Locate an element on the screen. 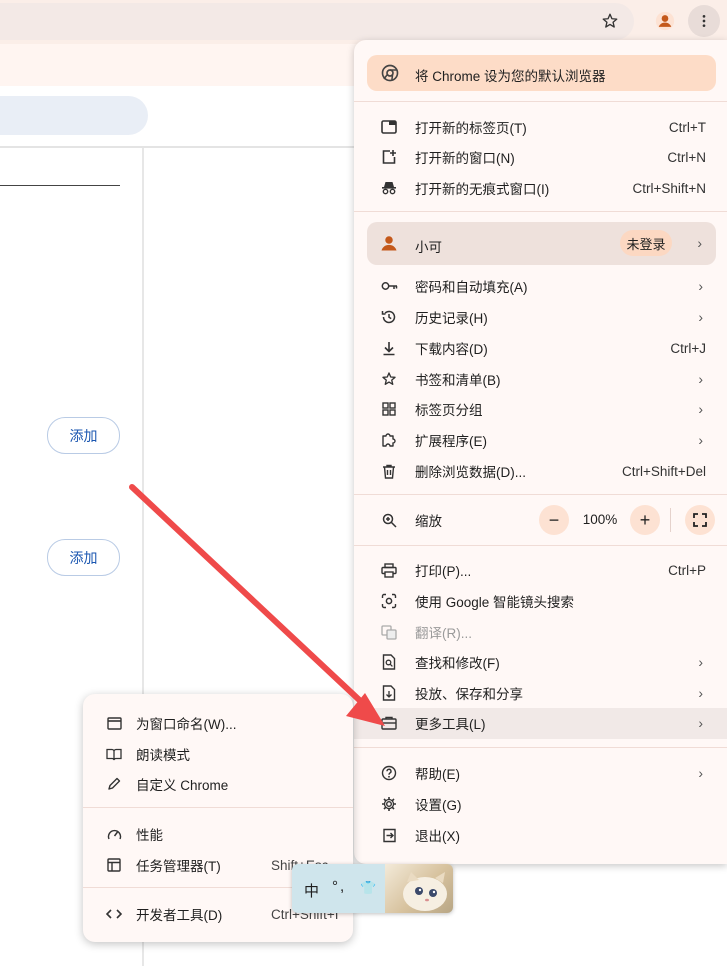 This screenshot has height=966, width=727. menu-item-extensions: 扩展程序(E) › is located at coordinates (540, 440).